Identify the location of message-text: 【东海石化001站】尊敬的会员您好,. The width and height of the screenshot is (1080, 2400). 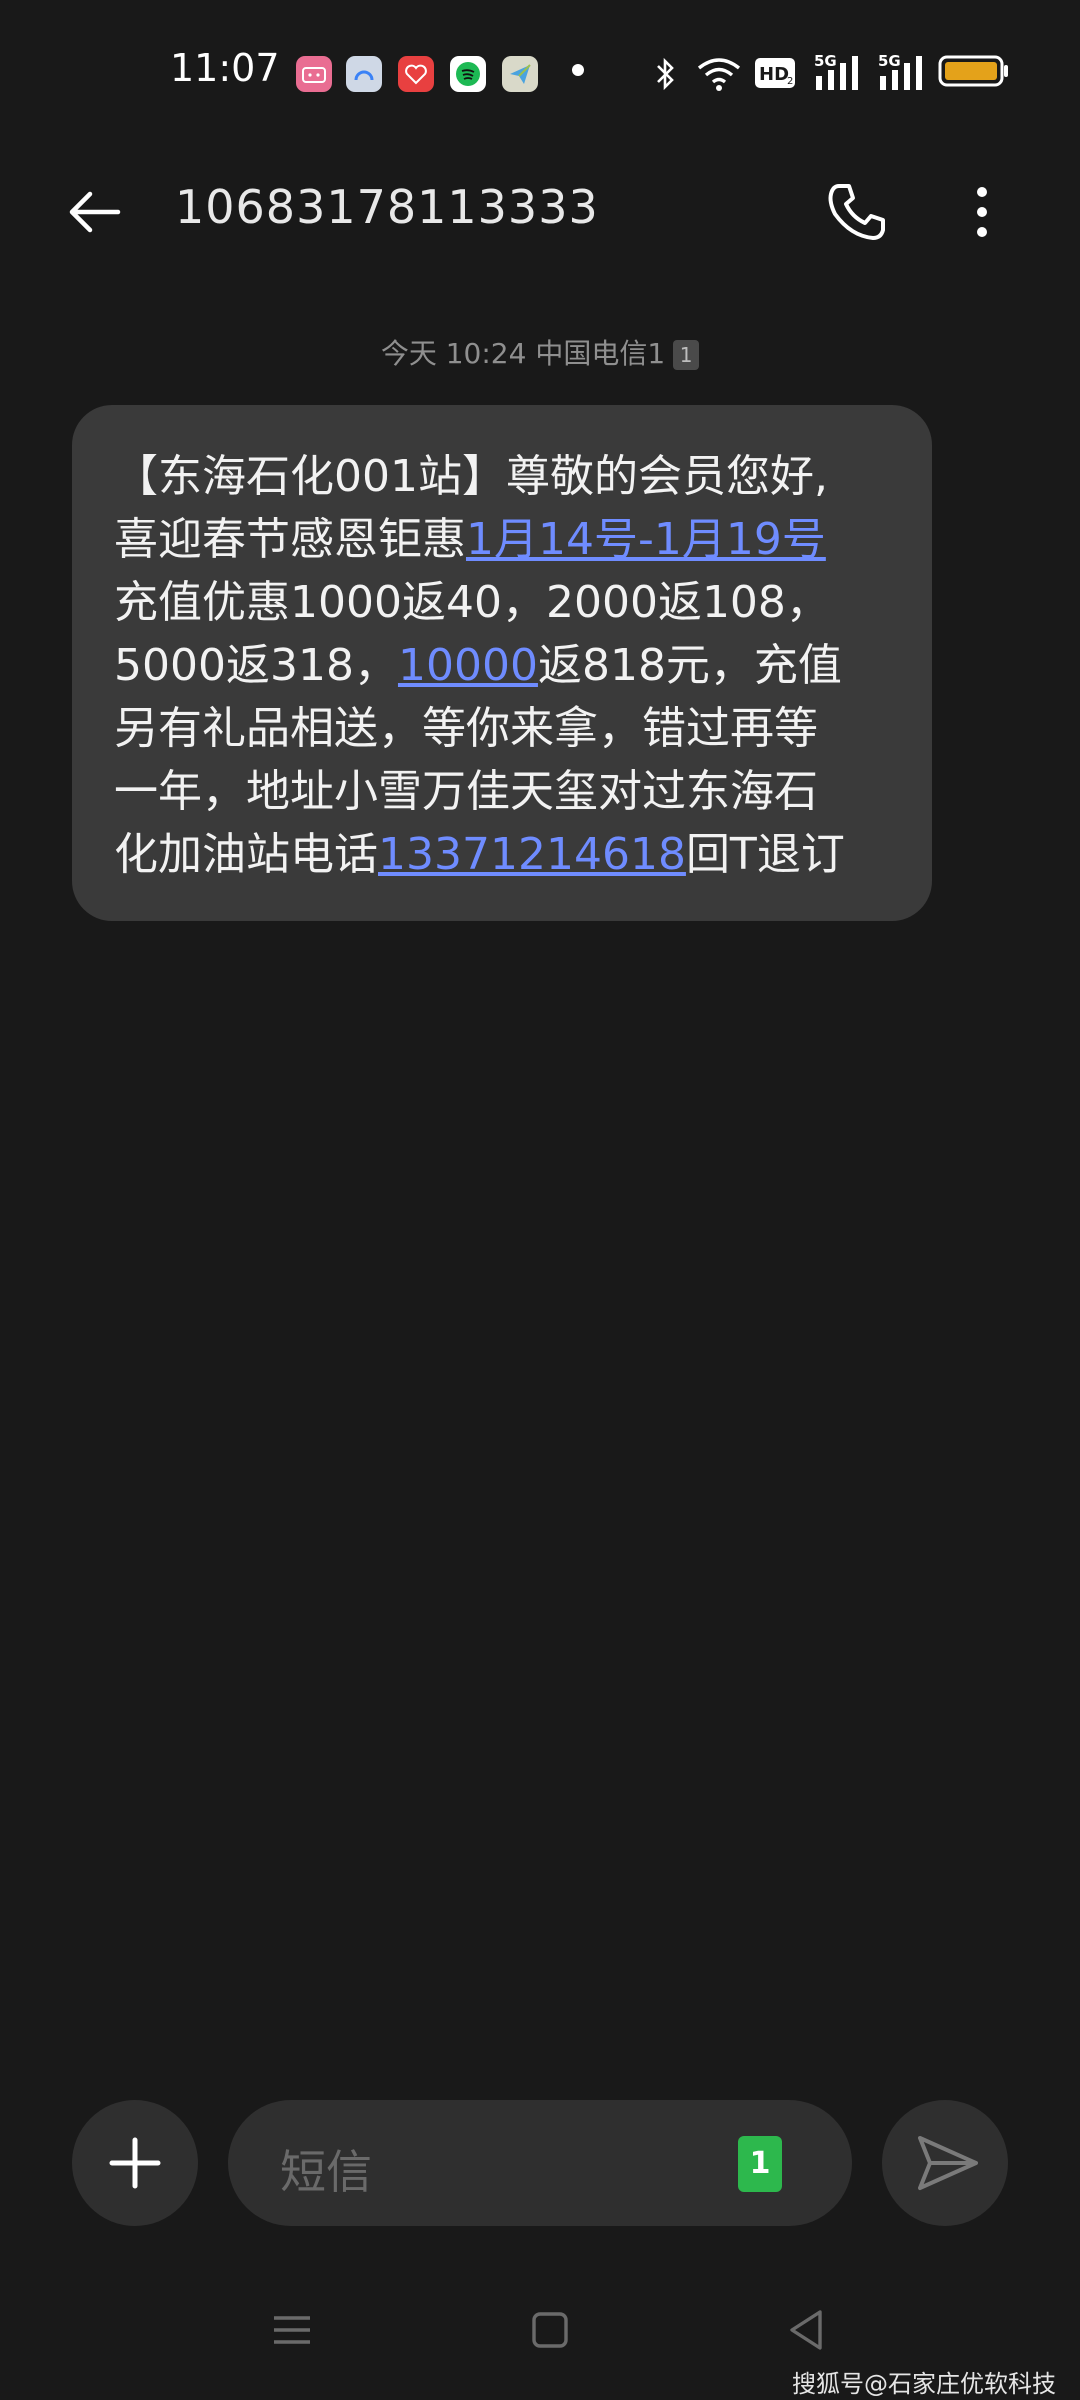
(471, 476).